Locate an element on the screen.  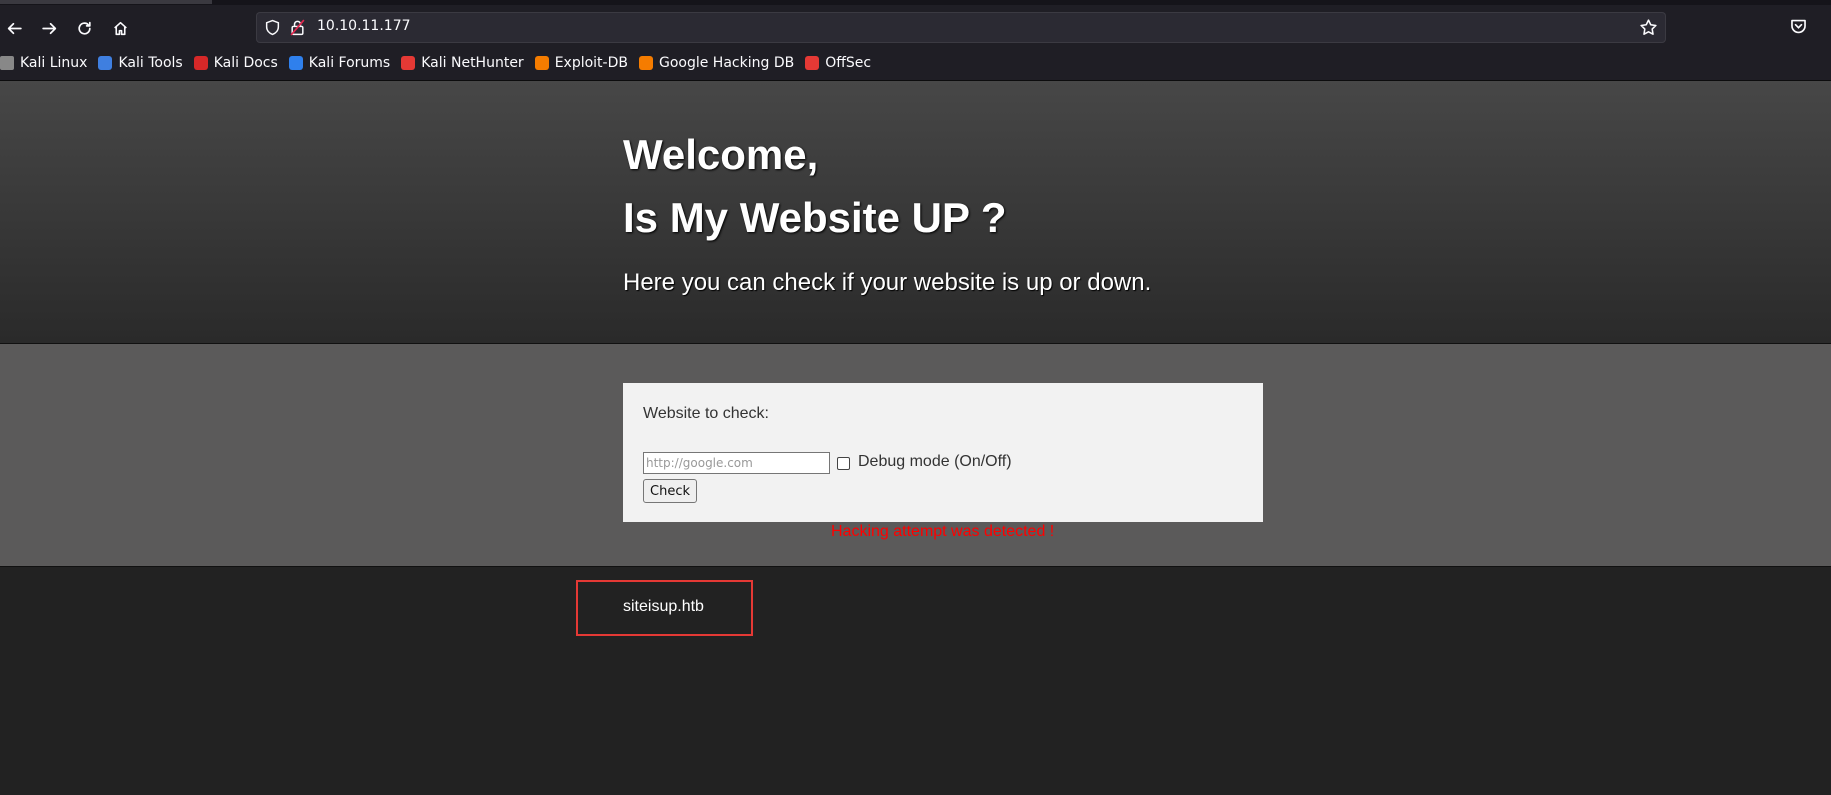
bookmark-item: Kali Forums is located at coordinates (339, 63).